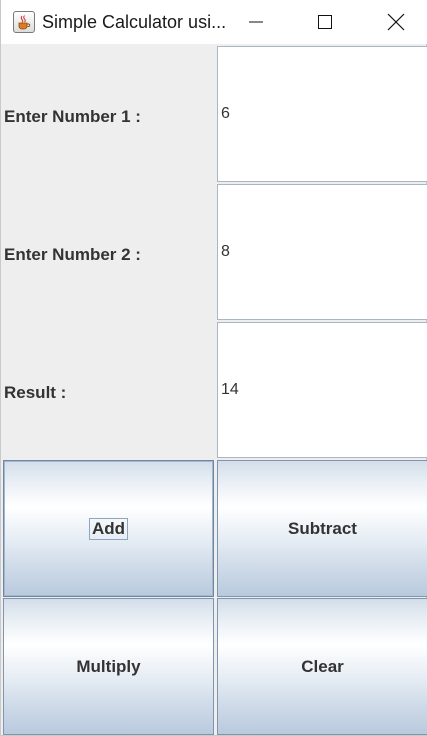 The image size is (427, 736). I want to click on clear-button-label: Clear, so click(322, 666).